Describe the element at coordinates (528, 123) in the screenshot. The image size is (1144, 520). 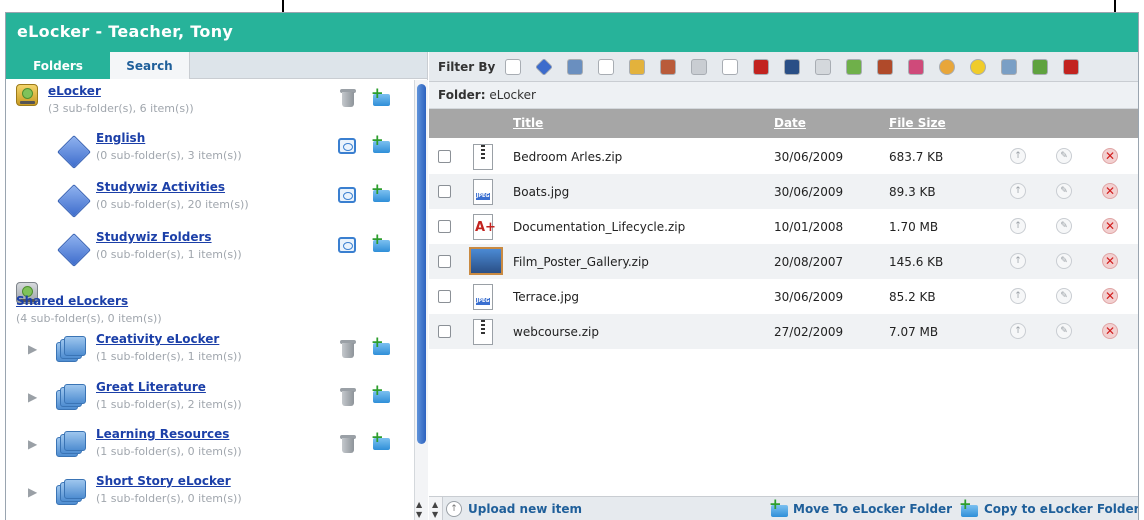
I see `column-title-header: Title` at that location.